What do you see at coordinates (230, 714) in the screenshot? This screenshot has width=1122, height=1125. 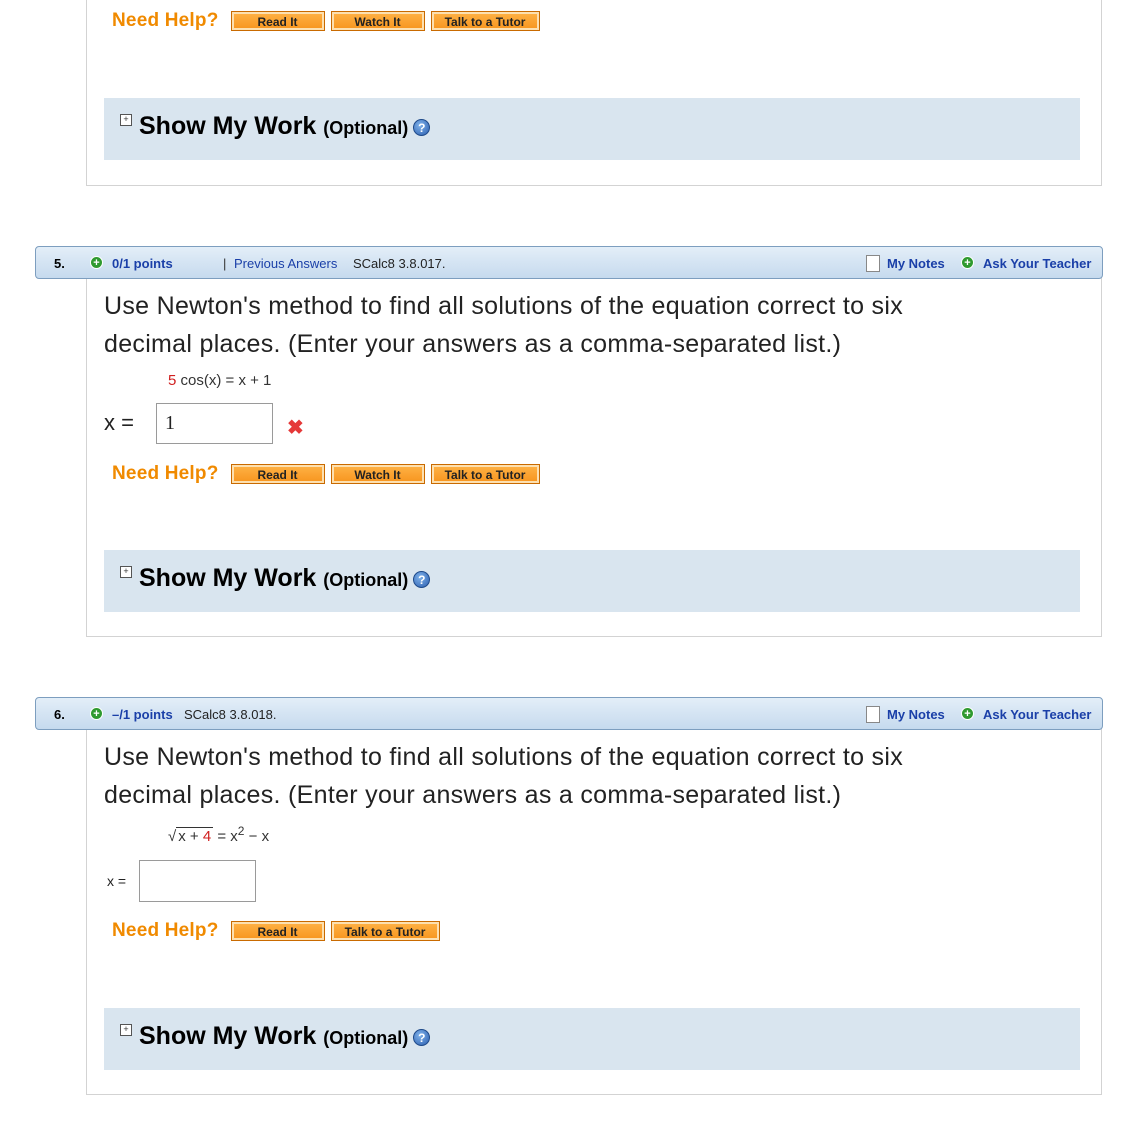 I see `question-code: SCalc8 3.8.018.` at bounding box center [230, 714].